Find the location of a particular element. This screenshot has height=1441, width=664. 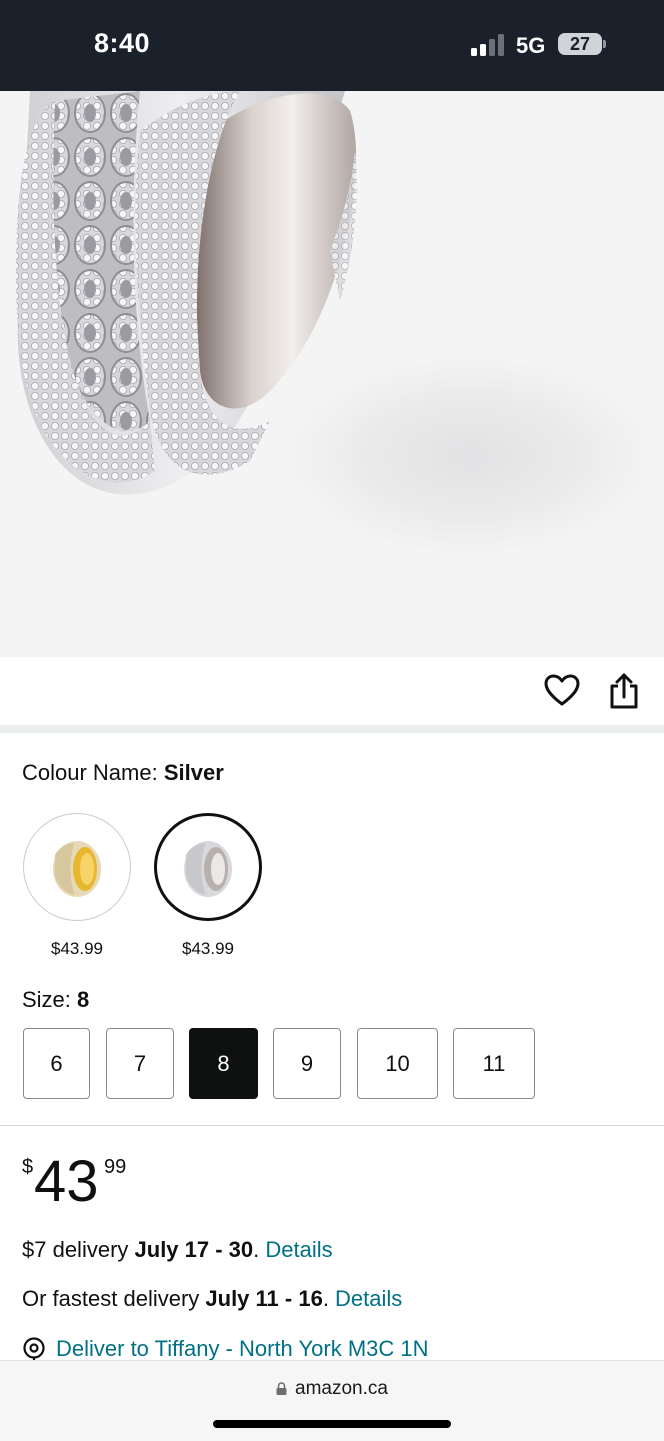

colour-selected: Silver is located at coordinates (193, 772).